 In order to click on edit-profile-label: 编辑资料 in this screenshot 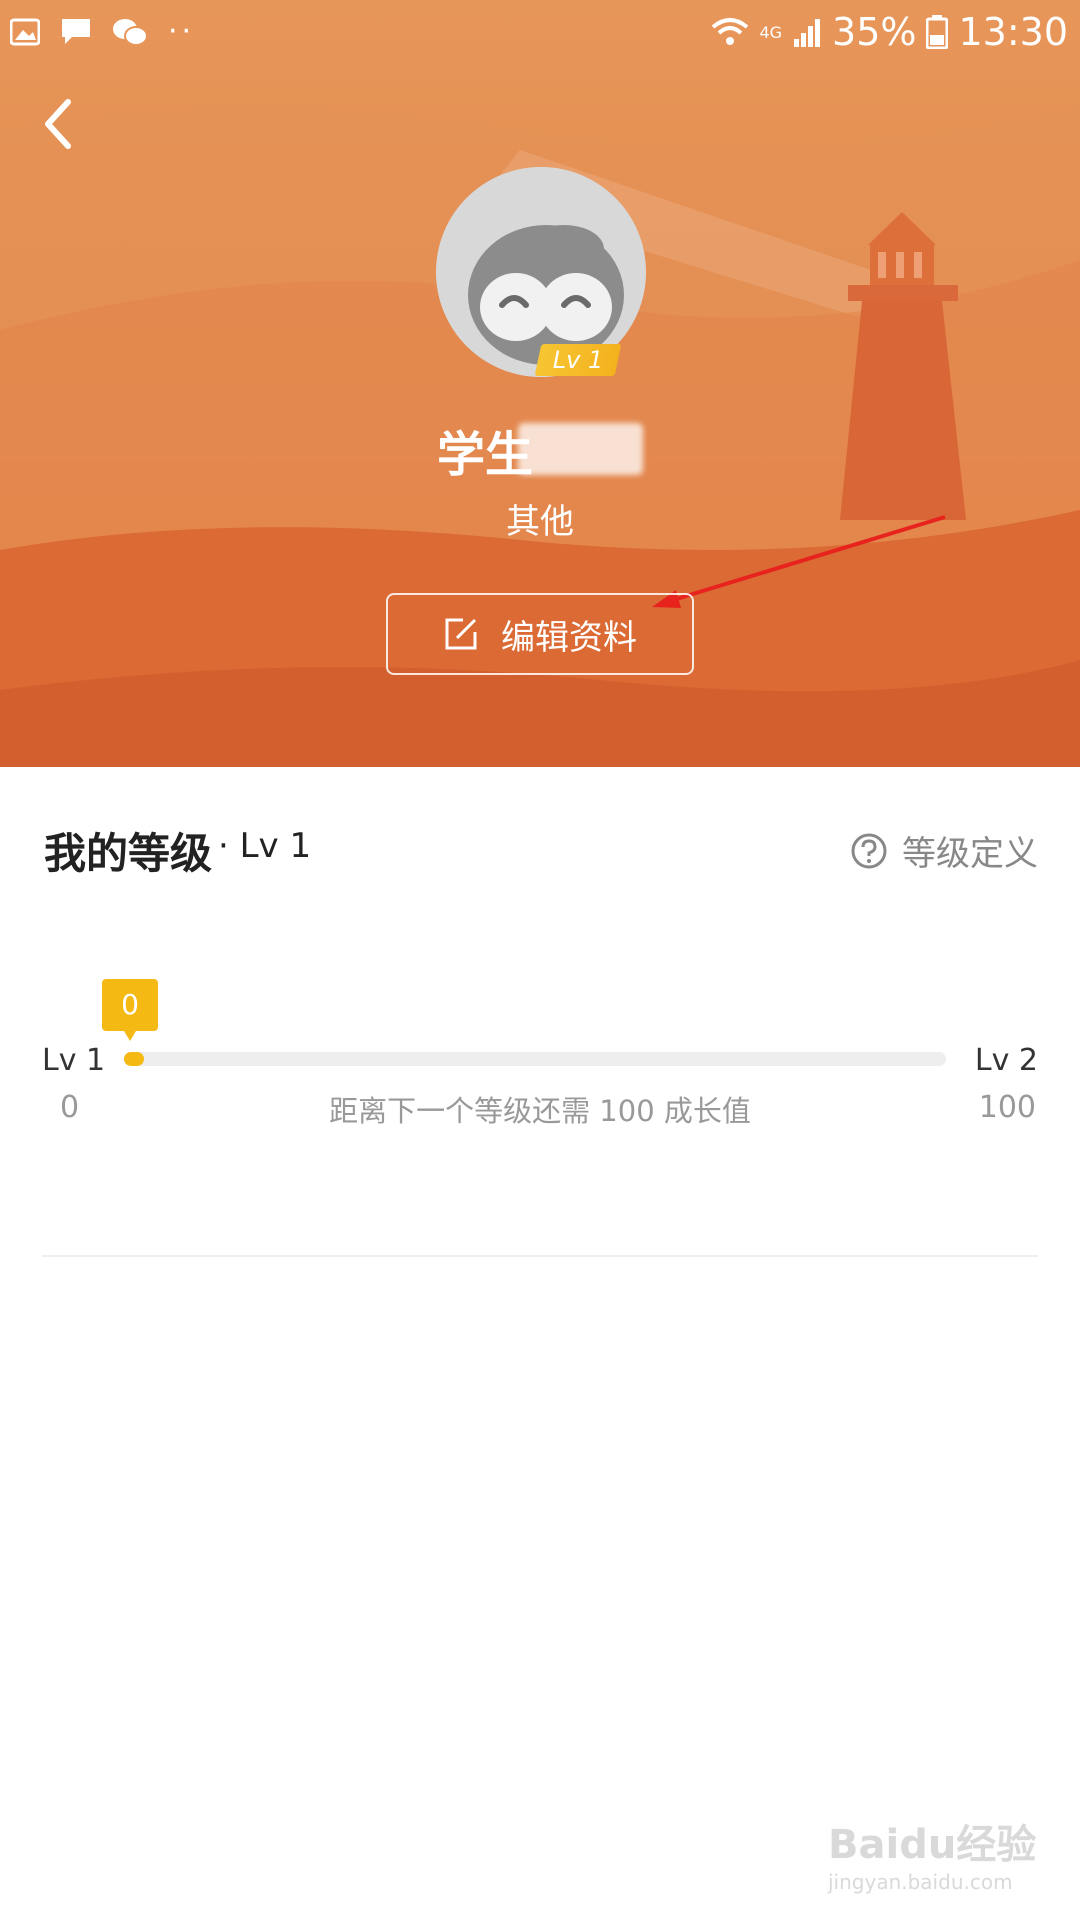, I will do `click(569, 637)`.